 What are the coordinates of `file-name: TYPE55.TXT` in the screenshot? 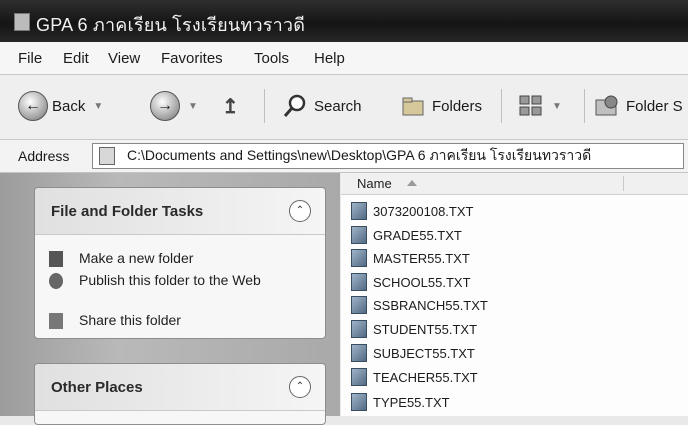 It's located at (411, 402).